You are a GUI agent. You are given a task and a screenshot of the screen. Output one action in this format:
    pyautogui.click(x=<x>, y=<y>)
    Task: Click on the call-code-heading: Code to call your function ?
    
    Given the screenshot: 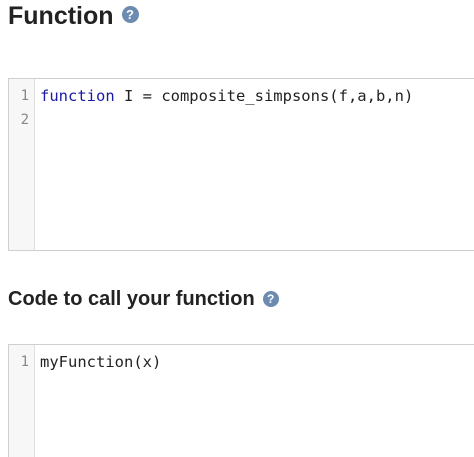 What is the action you would take?
    pyautogui.click(x=143, y=299)
    